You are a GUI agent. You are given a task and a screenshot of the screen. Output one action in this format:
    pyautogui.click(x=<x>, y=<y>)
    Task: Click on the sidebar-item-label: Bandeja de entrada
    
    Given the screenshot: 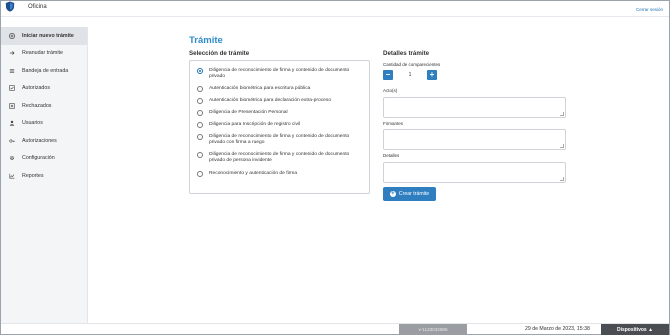 What is the action you would take?
    pyautogui.click(x=45, y=70)
    